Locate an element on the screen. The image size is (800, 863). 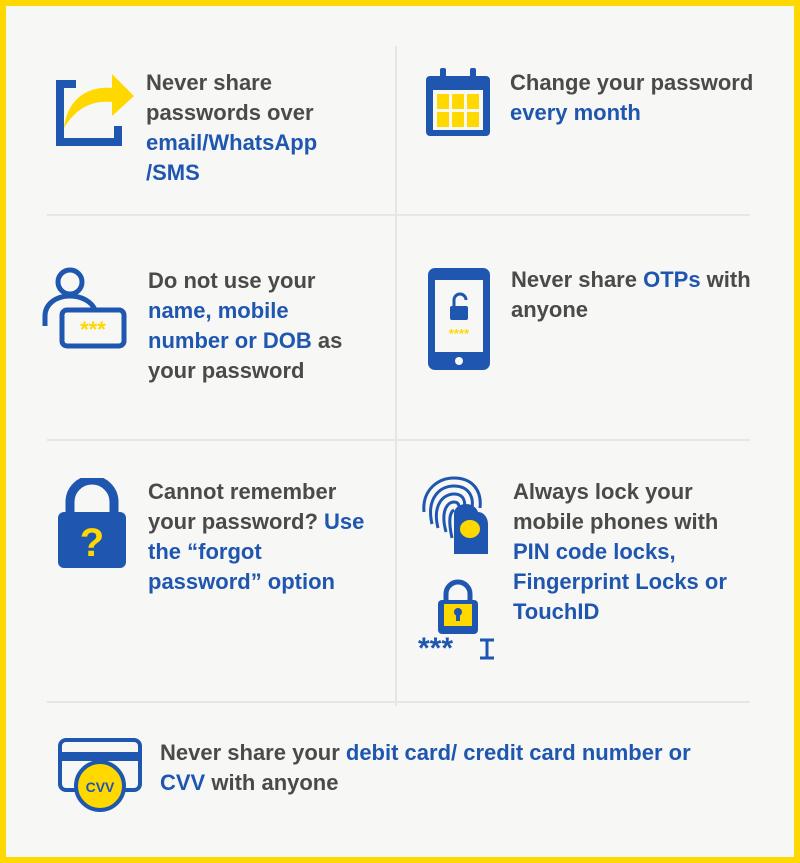
tip-line: CVV with anyone is located at coordinates (425, 783).